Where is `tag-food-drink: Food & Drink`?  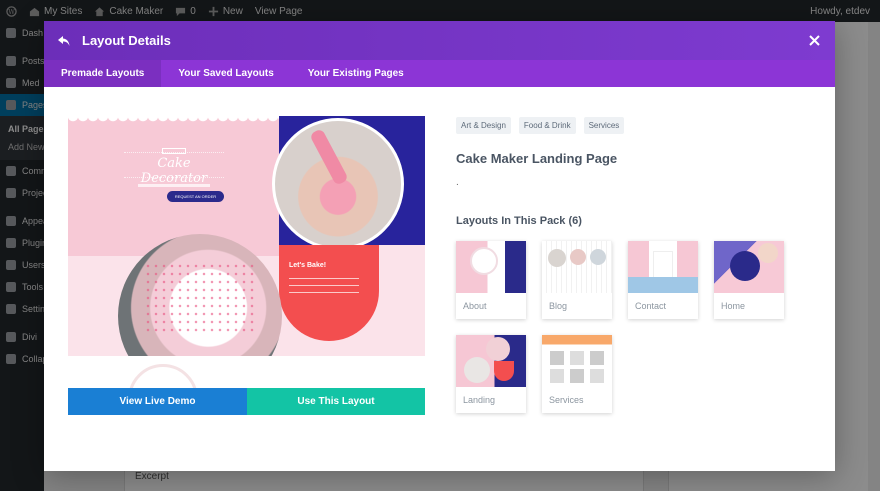 tag-food-drink: Food & Drink is located at coordinates (547, 125).